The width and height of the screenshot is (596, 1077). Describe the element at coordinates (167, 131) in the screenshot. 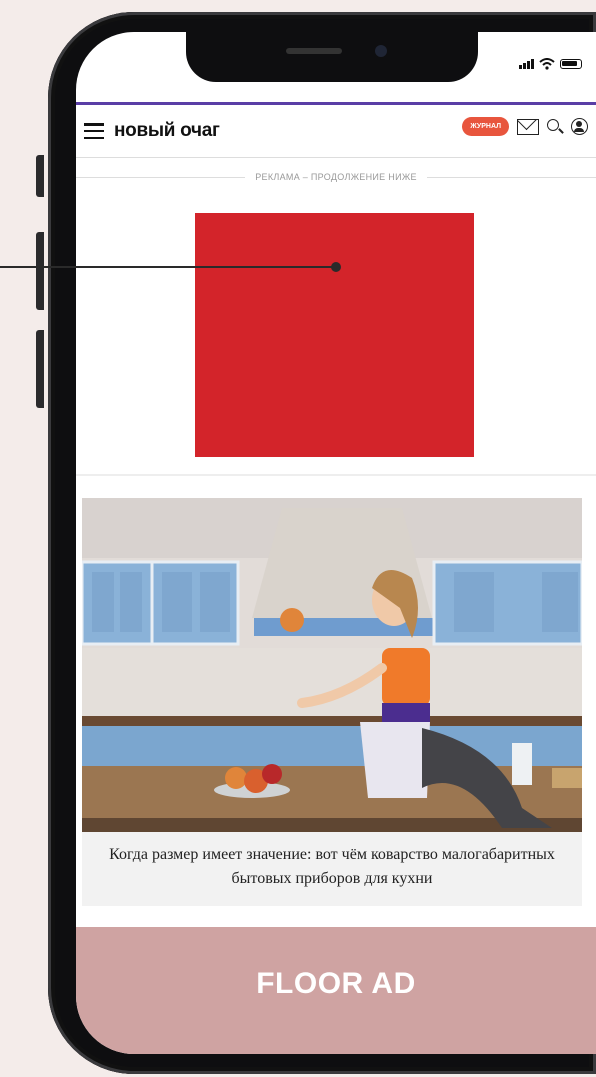

I see `site-logo: новый очаг` at that location.